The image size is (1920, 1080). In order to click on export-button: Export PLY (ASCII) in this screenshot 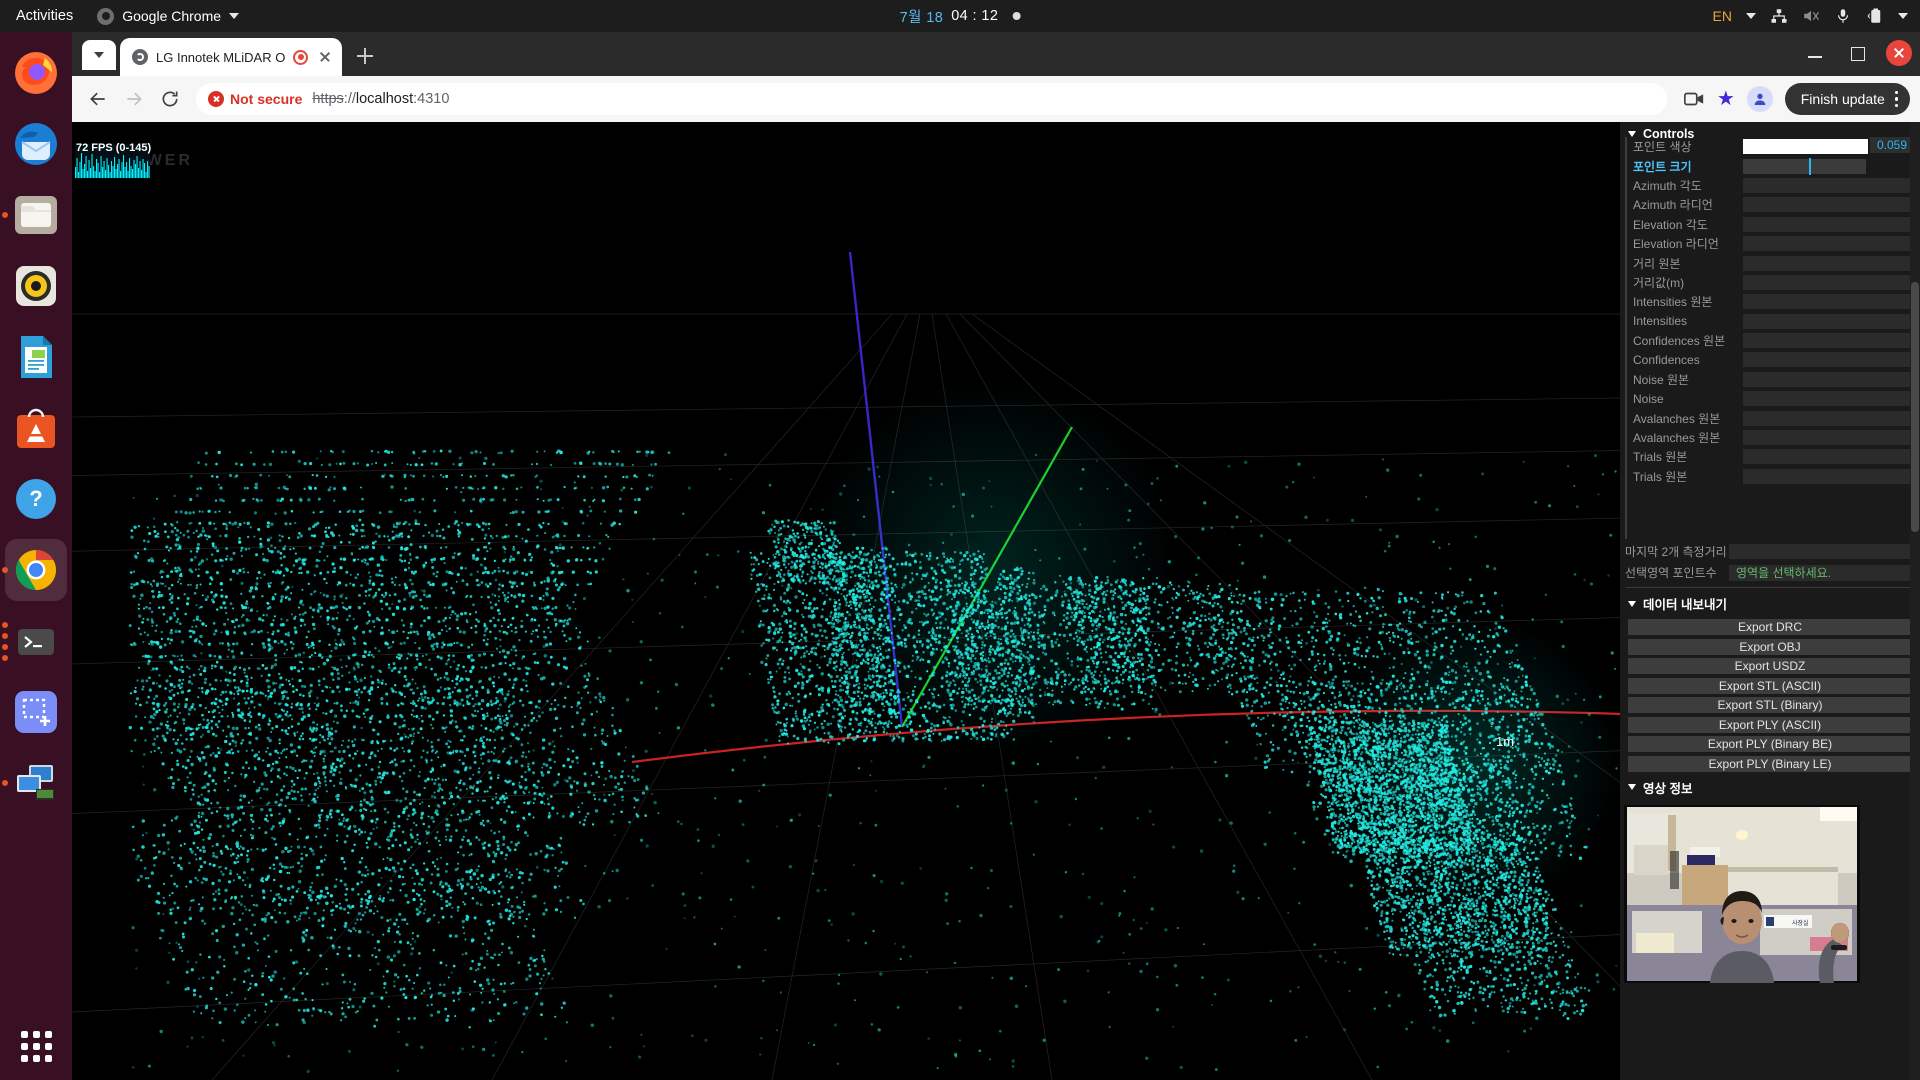, I will do `click(1770, 724)`.